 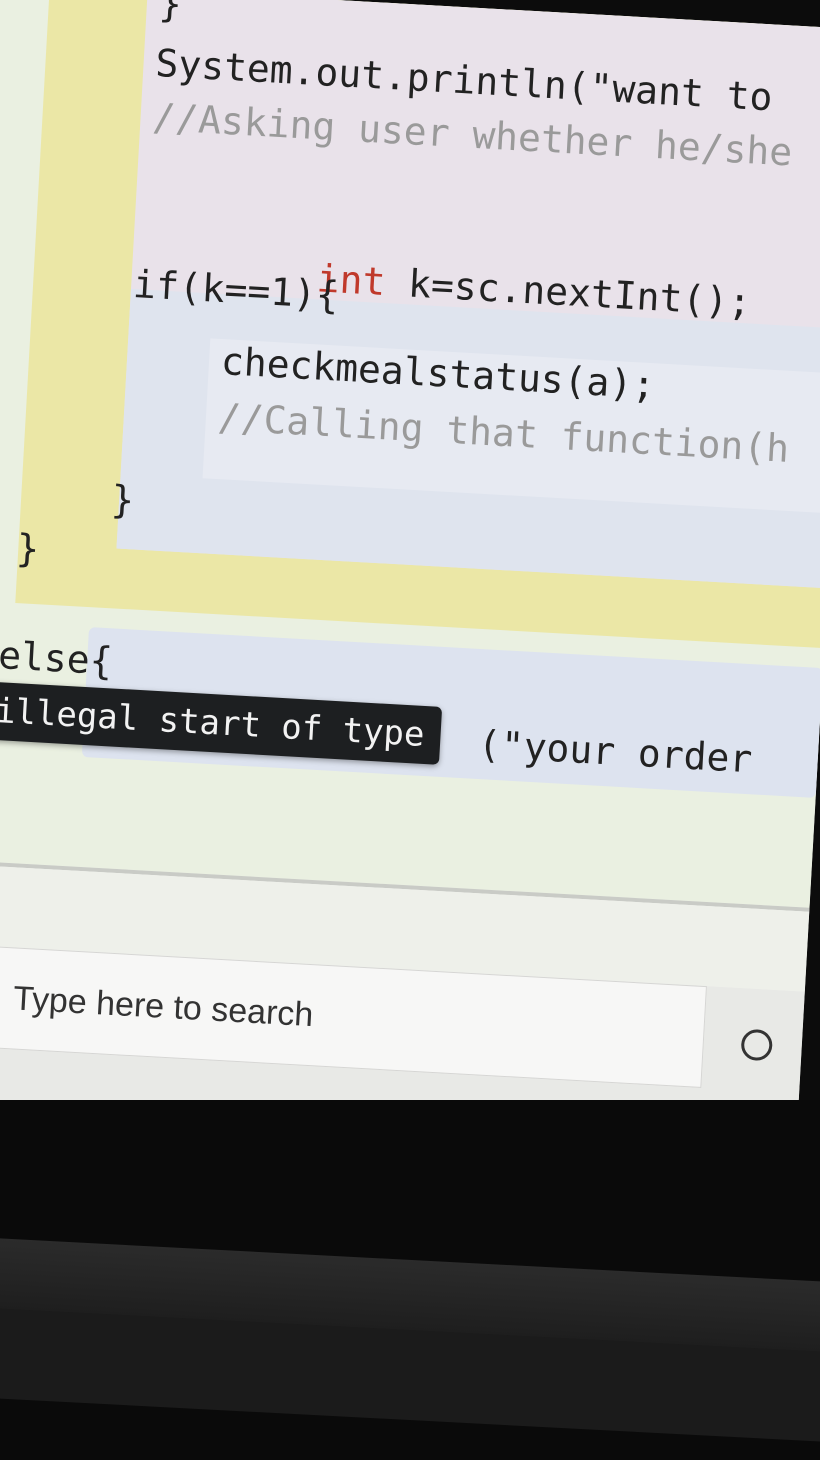 I want to click on code-line-brace-top: }, so click(x=170, y=13).